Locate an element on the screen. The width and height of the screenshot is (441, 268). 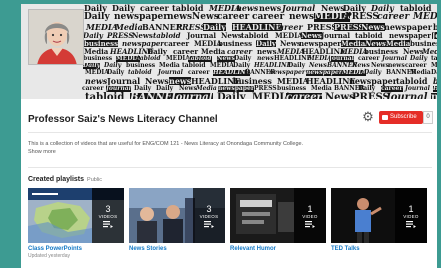
show-more-link: Show more is located at coordinates (193, 152).